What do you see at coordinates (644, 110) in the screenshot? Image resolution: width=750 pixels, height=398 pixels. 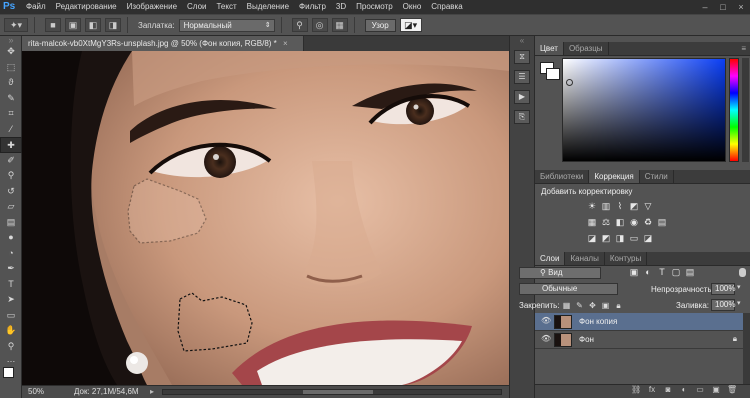 I see `color-picker-field` at bounding box center [644, 110].